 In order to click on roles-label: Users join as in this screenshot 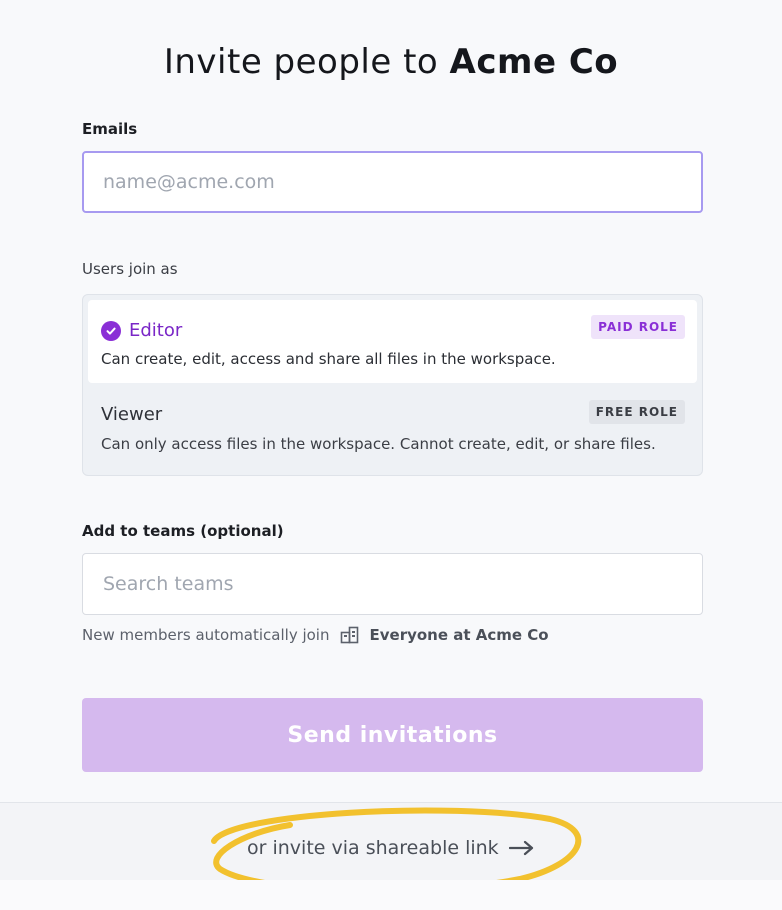, I will do `click(130, 269)`.